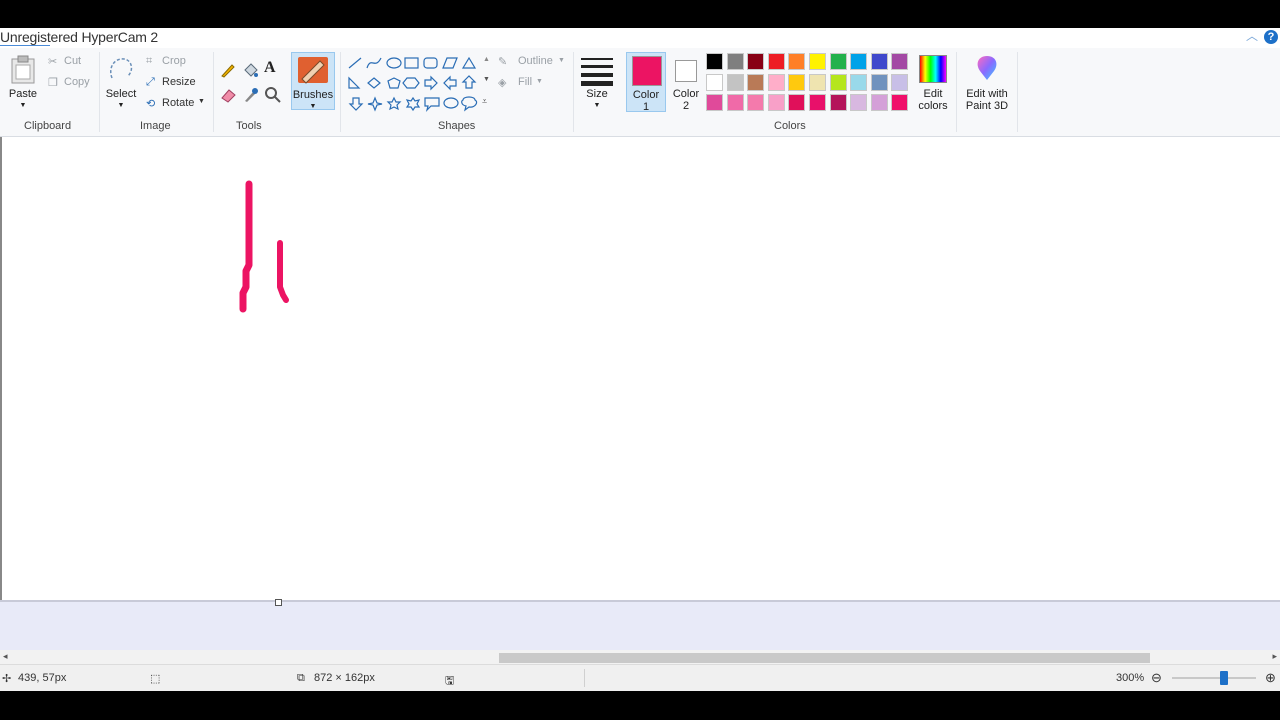  I want to click on copy-button: ❐ Copy, so click(71, 83).